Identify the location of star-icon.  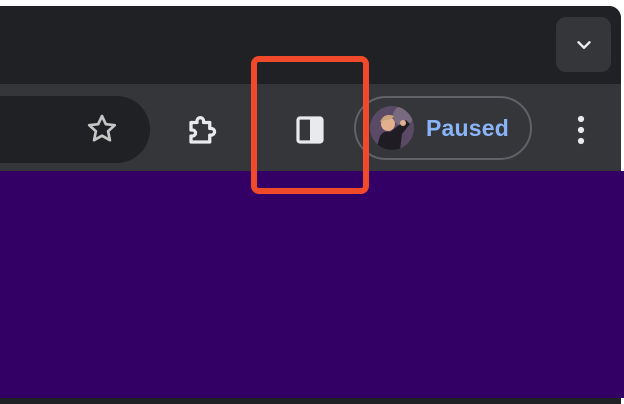
(102, 128).